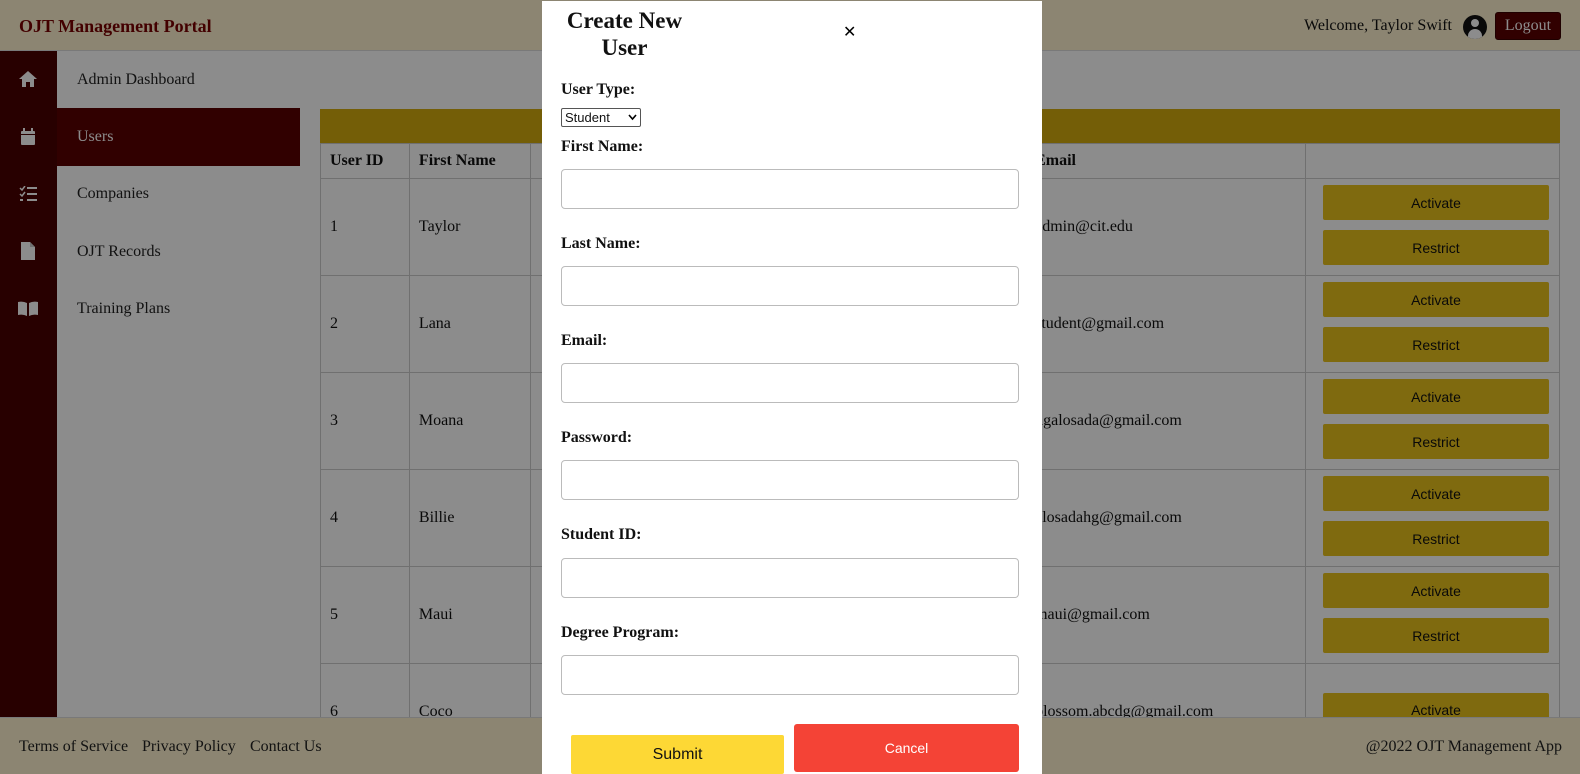 Image resolution: width=1580 pixels, height=774 pixels. Describe the element at coordinates (677, 754) in the screenshot. I see `submit-button: Submit` at that location.